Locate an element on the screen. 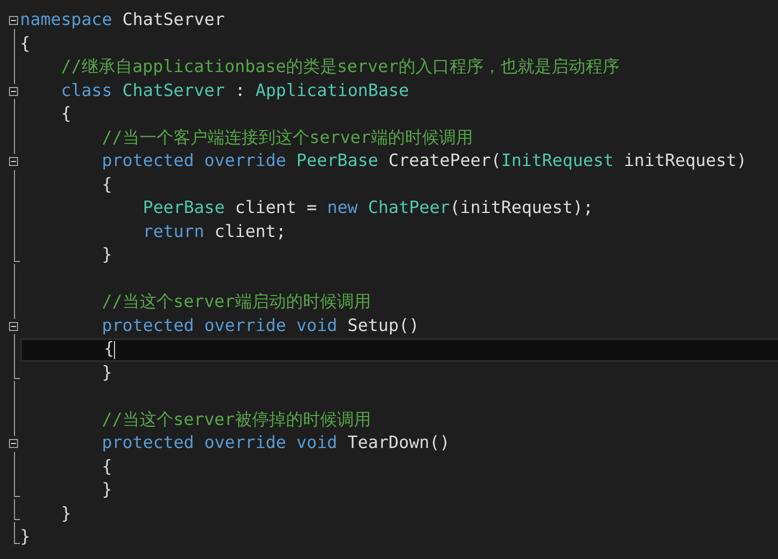 The width and height of the screenshot is (778, 559). code-line: namespace ChatServer is located at coordinates (122, 20).